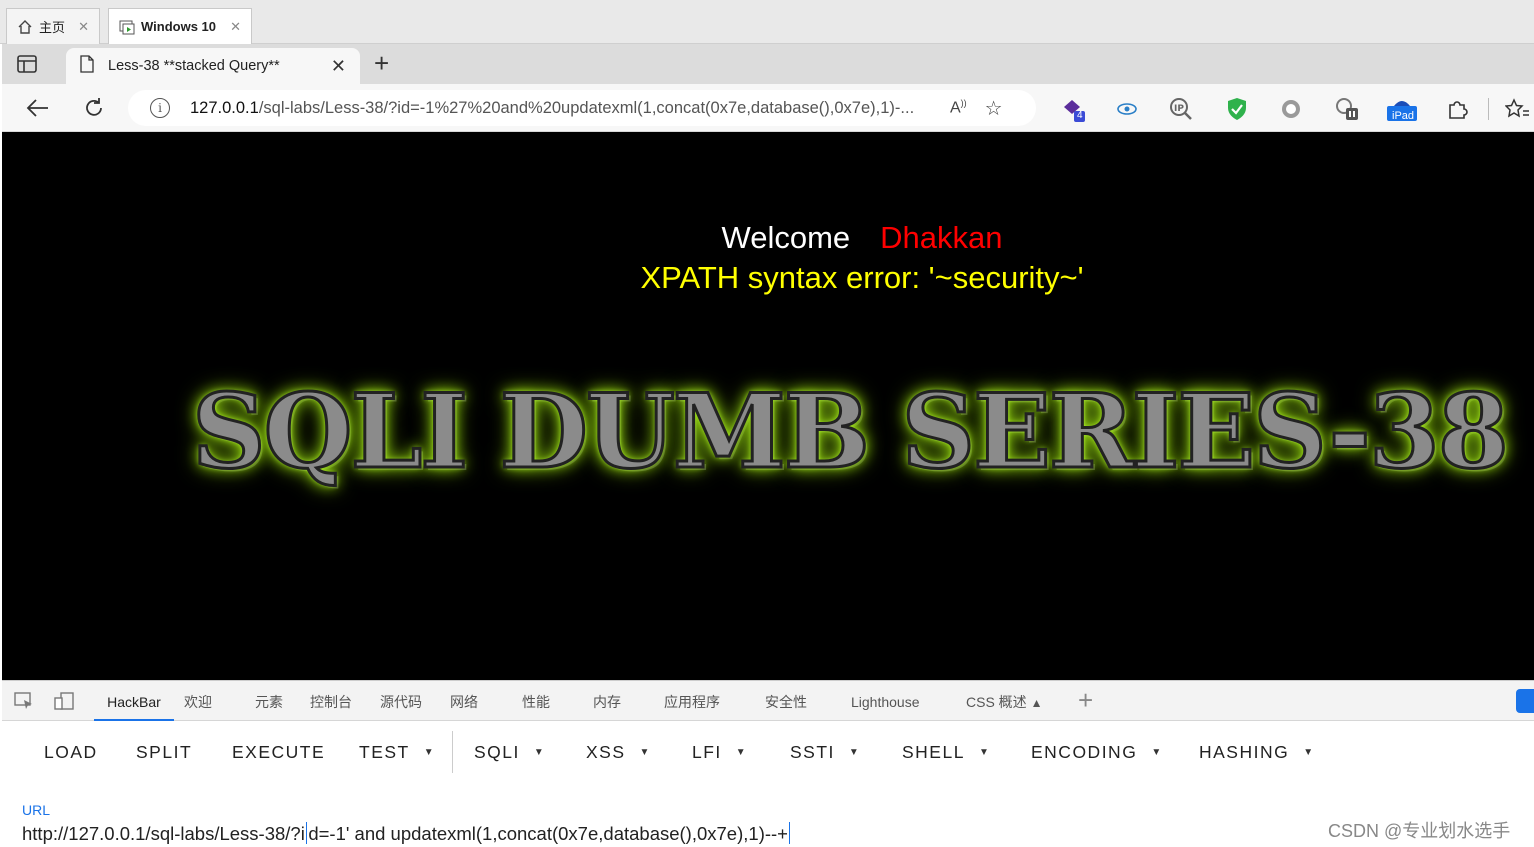 This screenshot has height=847, width=1534. What do you see at coordinates (536, 701) in the screenshot?
I see `tab-performance: 性能` at bounding box center [536, 701].